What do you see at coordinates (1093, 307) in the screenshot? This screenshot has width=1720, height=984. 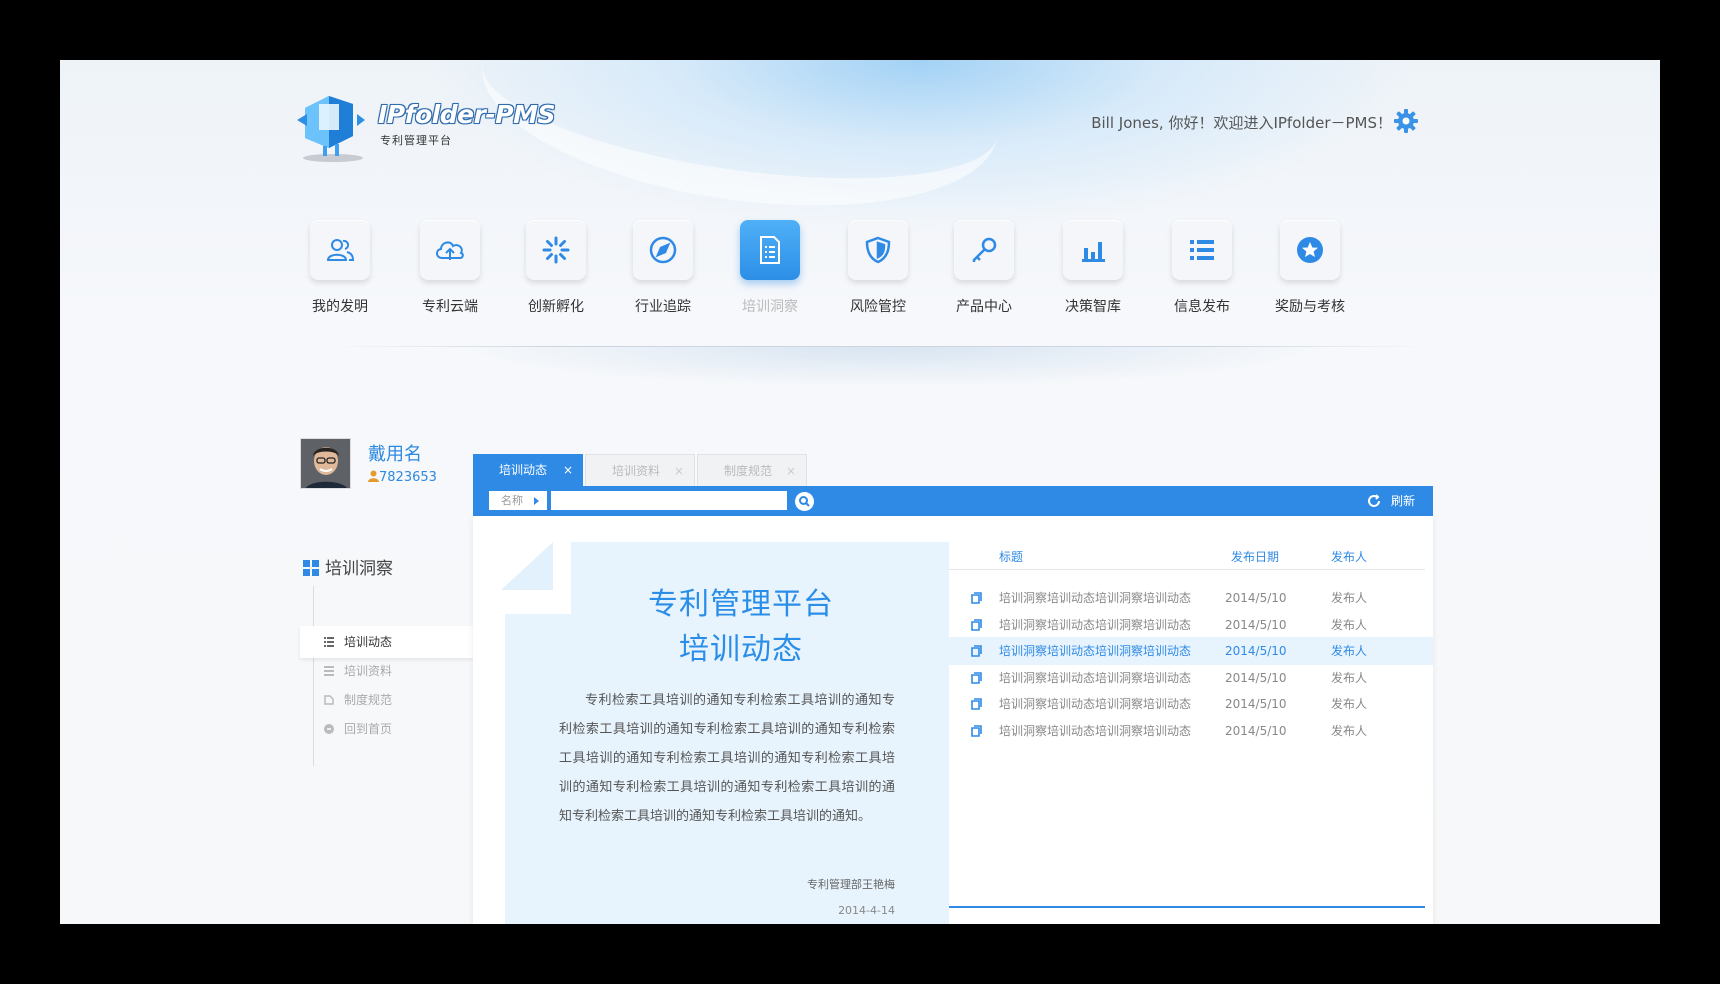 I see `nav-label: 决策智库` at bounding box center [1093, 307].